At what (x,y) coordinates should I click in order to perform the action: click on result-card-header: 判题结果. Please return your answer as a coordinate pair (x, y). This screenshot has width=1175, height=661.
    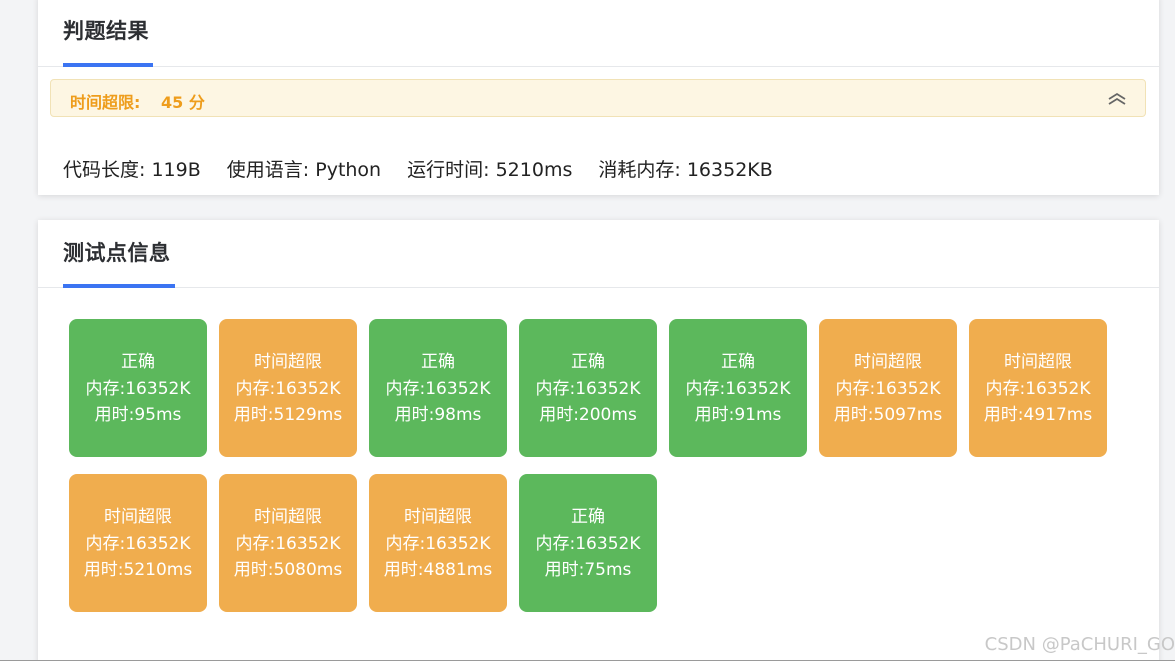
    Looking at the image, I should click on (598, 33).